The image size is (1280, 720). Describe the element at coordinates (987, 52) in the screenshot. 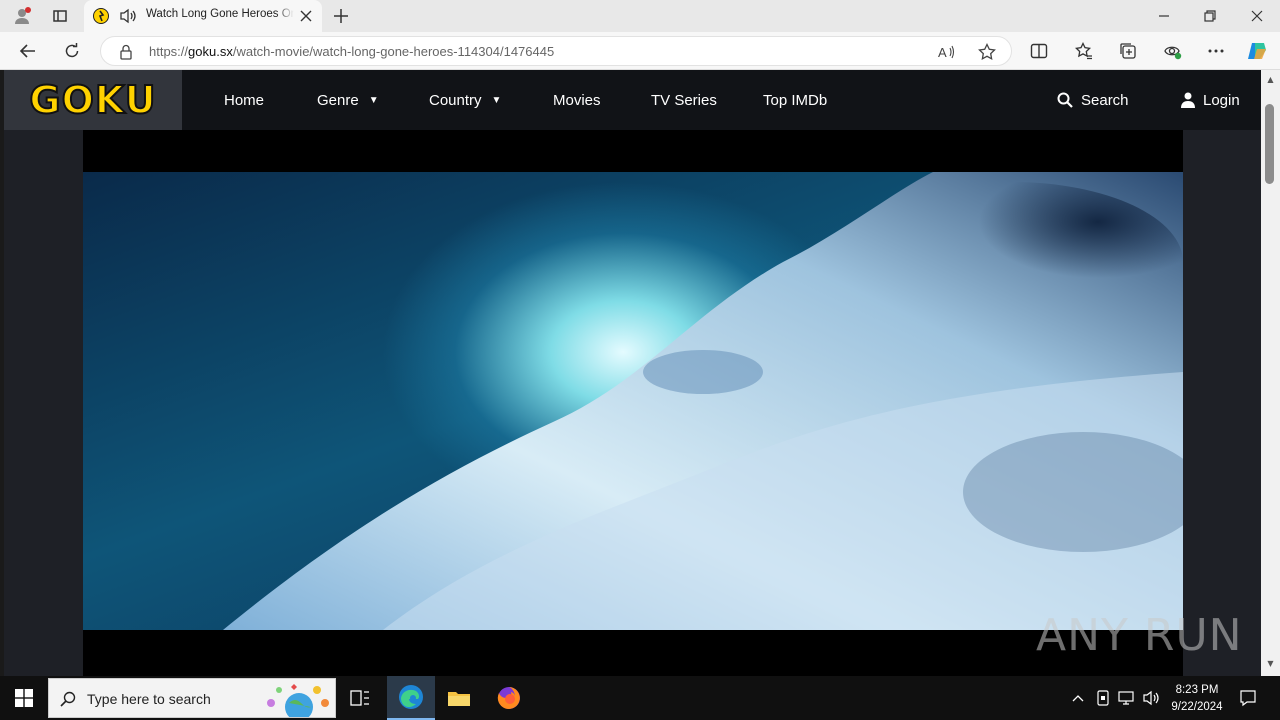

I see `star-icon` at that location.